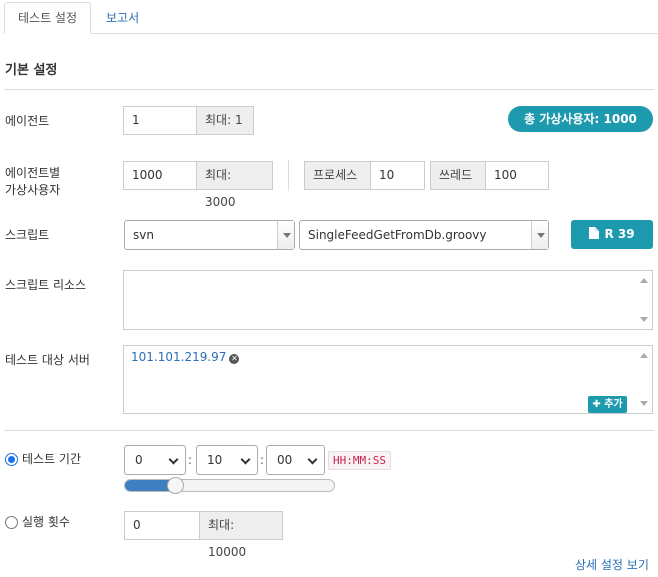  I want to click on add-server-label: 추가, so click(613, 404).